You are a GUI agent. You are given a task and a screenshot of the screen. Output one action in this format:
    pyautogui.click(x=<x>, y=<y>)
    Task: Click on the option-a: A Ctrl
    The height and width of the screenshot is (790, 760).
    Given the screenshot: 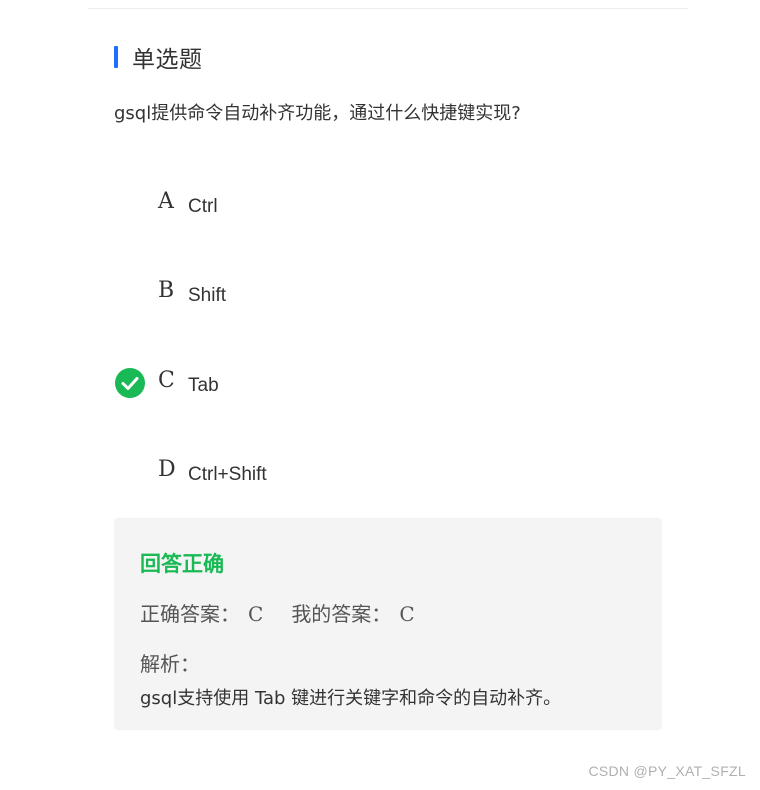 What is the action you would take?
    pyautogui.click(x=374, y=204)
    